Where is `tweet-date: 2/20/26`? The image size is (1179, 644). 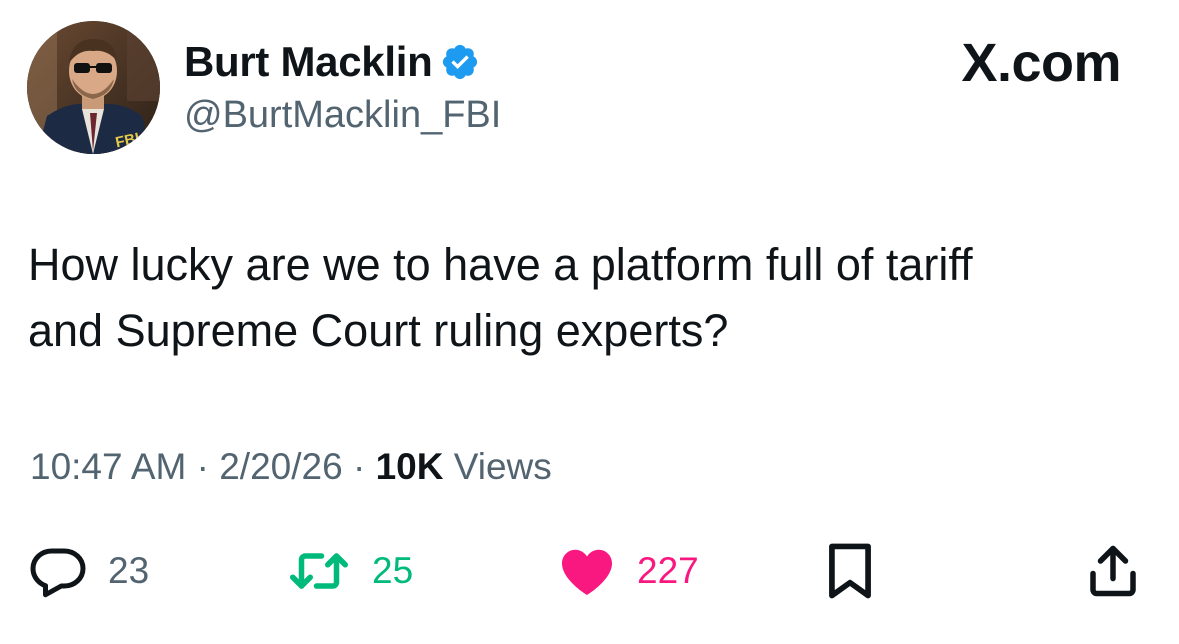 tweet-date: 2/20/26 is located at coordinates (280, 466).